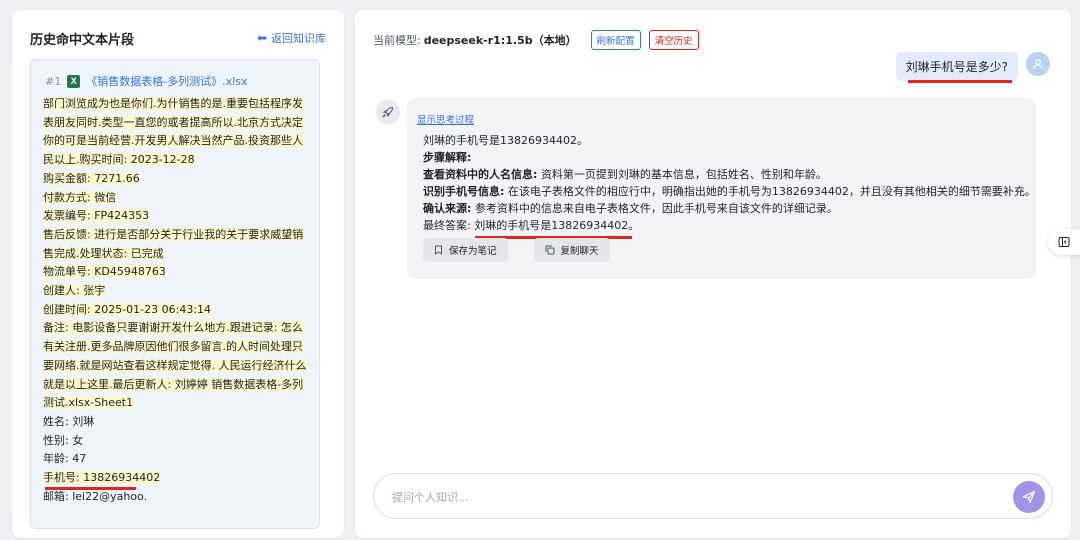  What do you see at coordinates (91, 178) in the screenshot?
I see `snippet-line: 购买金额: 7271.66` at bounding box center [91, 178].